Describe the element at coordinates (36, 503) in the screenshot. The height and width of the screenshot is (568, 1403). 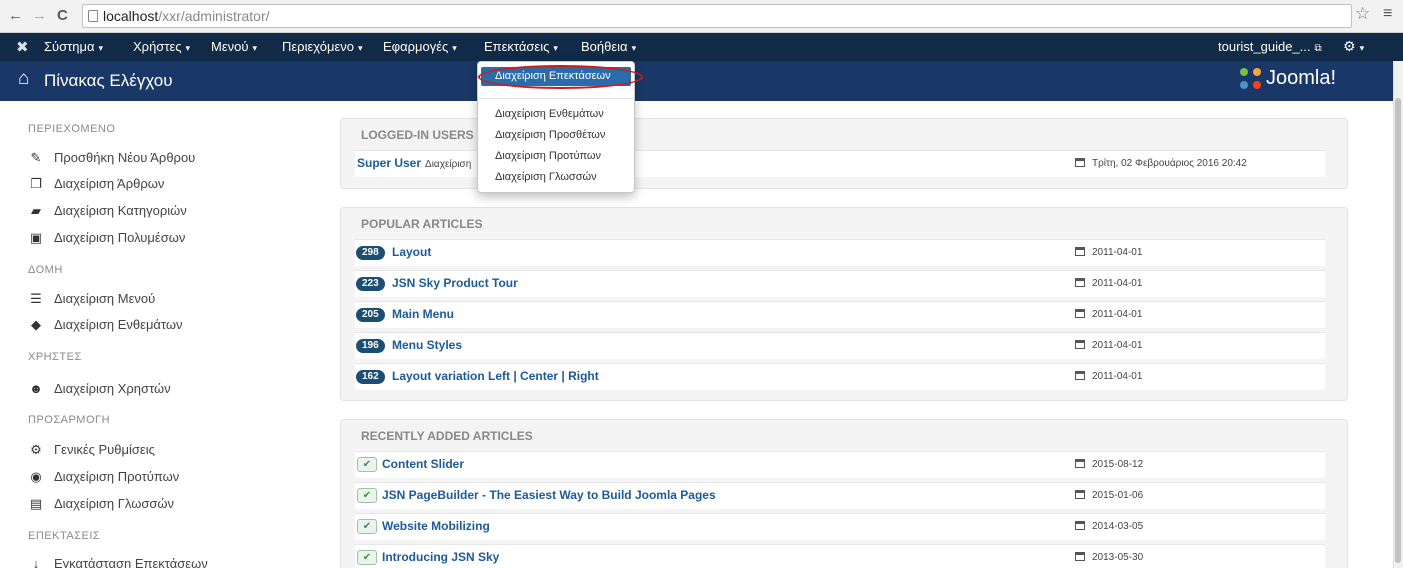
I see `comments-icon: ▤` at that location.